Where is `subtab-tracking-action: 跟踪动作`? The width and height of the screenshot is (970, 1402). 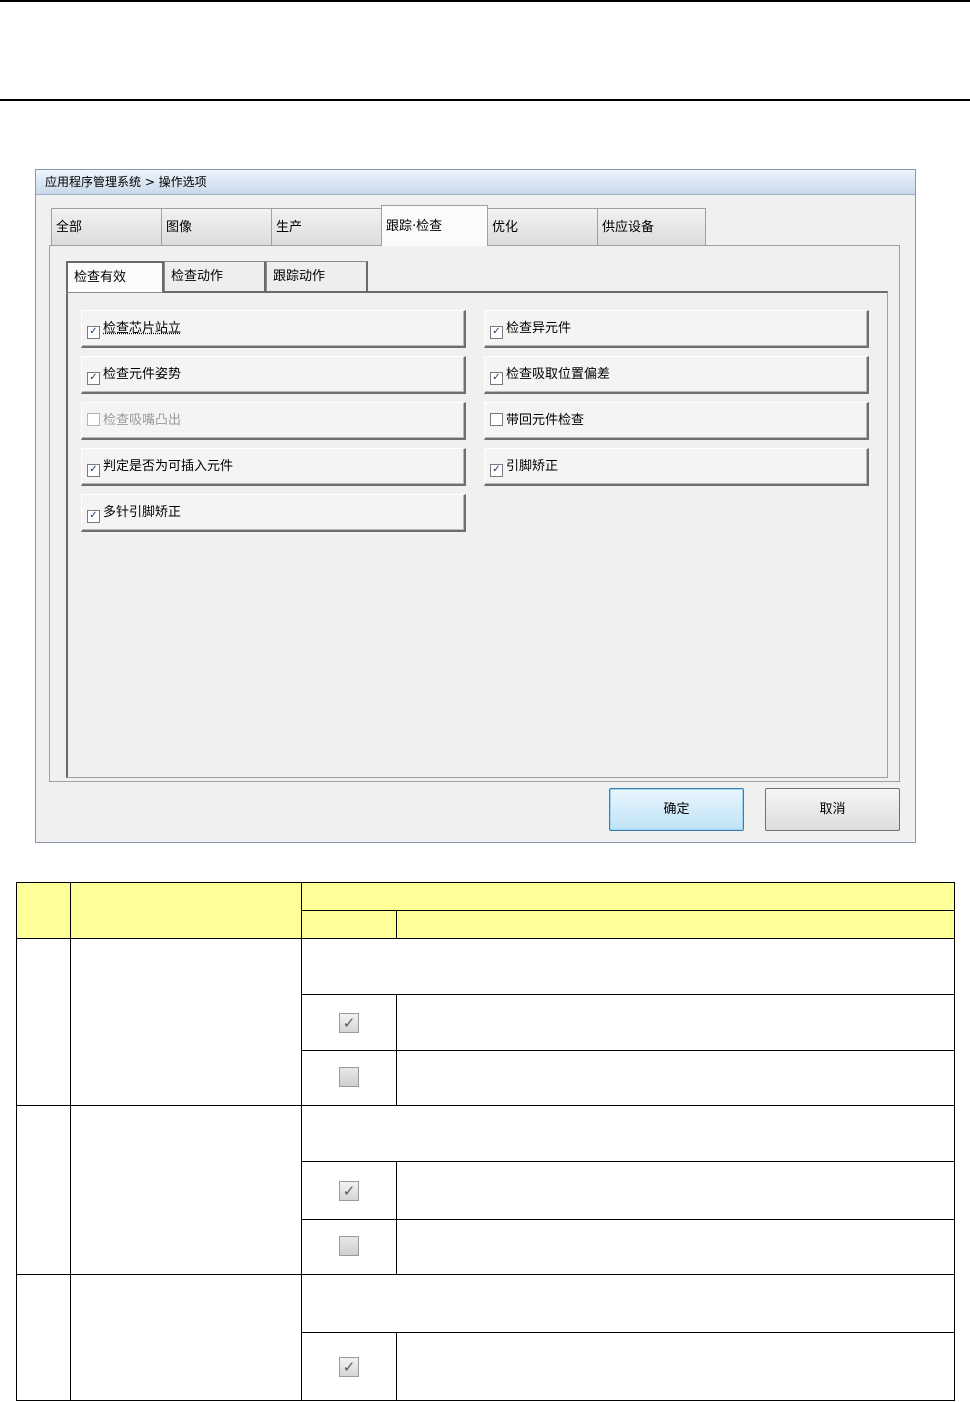 subtab-tracking-action: 跟踪动作 is located at coordinates (317, 276).